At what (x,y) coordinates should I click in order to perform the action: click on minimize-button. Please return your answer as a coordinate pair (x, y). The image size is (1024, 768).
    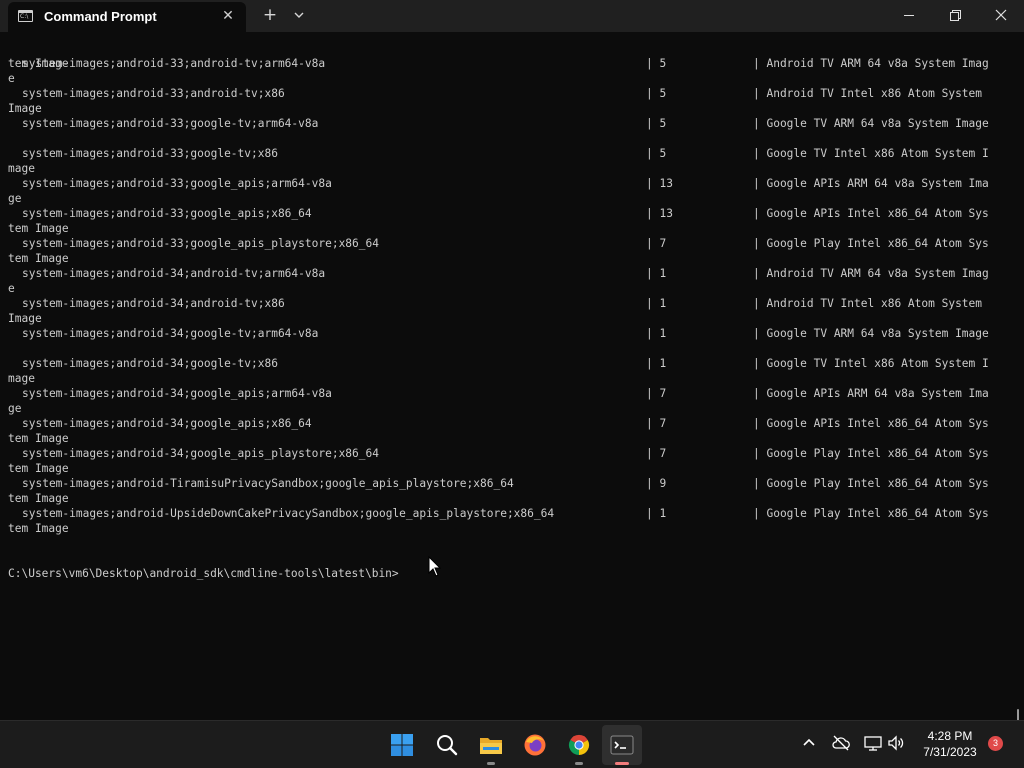
    Looking at the image, I should click on (909, 16).